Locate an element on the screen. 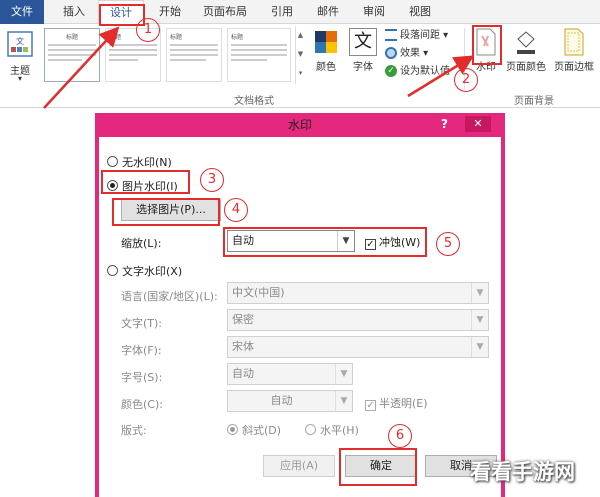  diagonal-option: 斜式(D) is located at coordinates (254, 430).